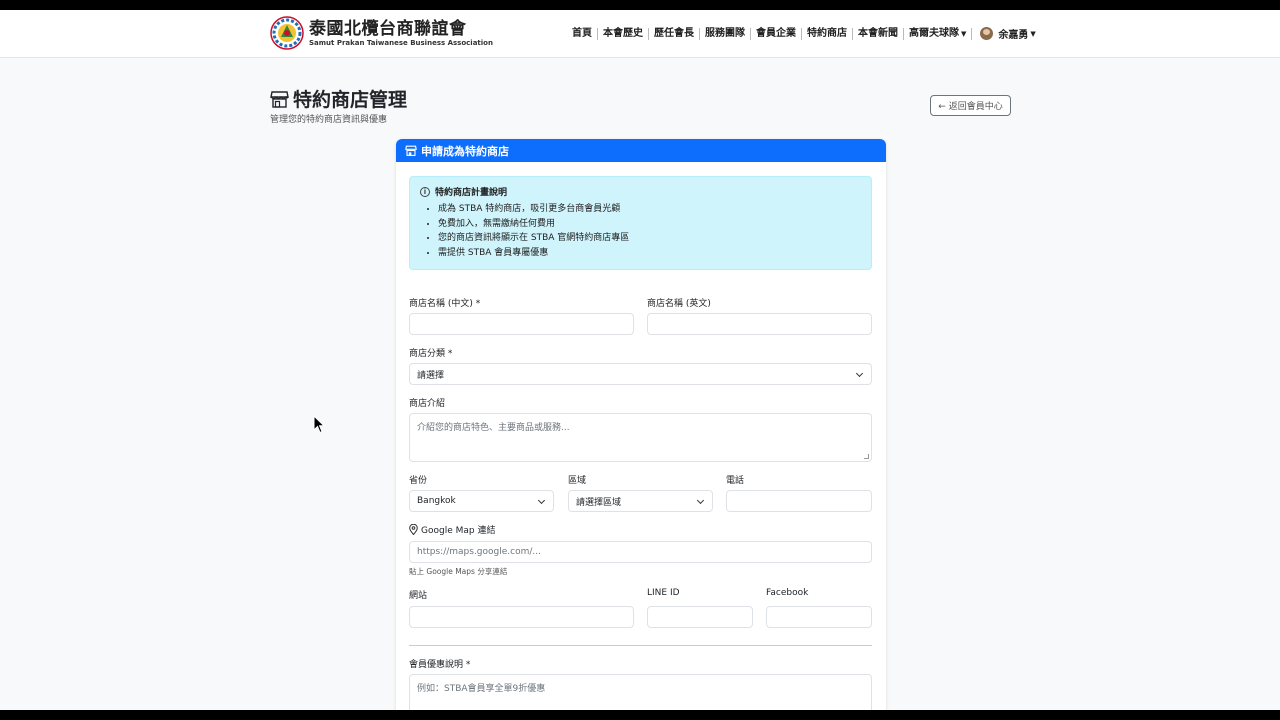  I want to click on nav-golf-dropdown: 高爾夫球隊 ▼, so click(938, 33).